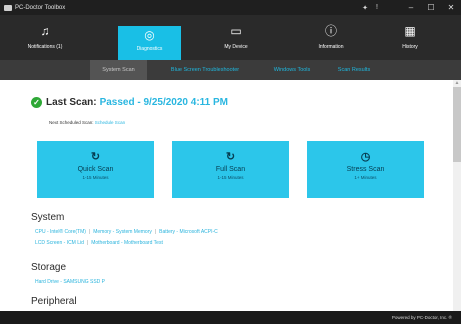 The height and width of the screenshot is (324, 461). I want to click on nav-item-label: Notifications (1), so click(45, 47).